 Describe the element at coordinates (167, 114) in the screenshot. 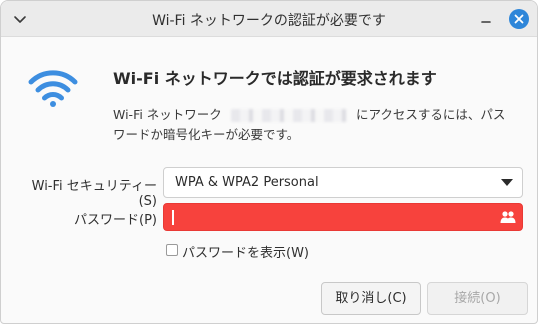

I see `description-prefix: Wi-Fi ネットワーク` at that location.